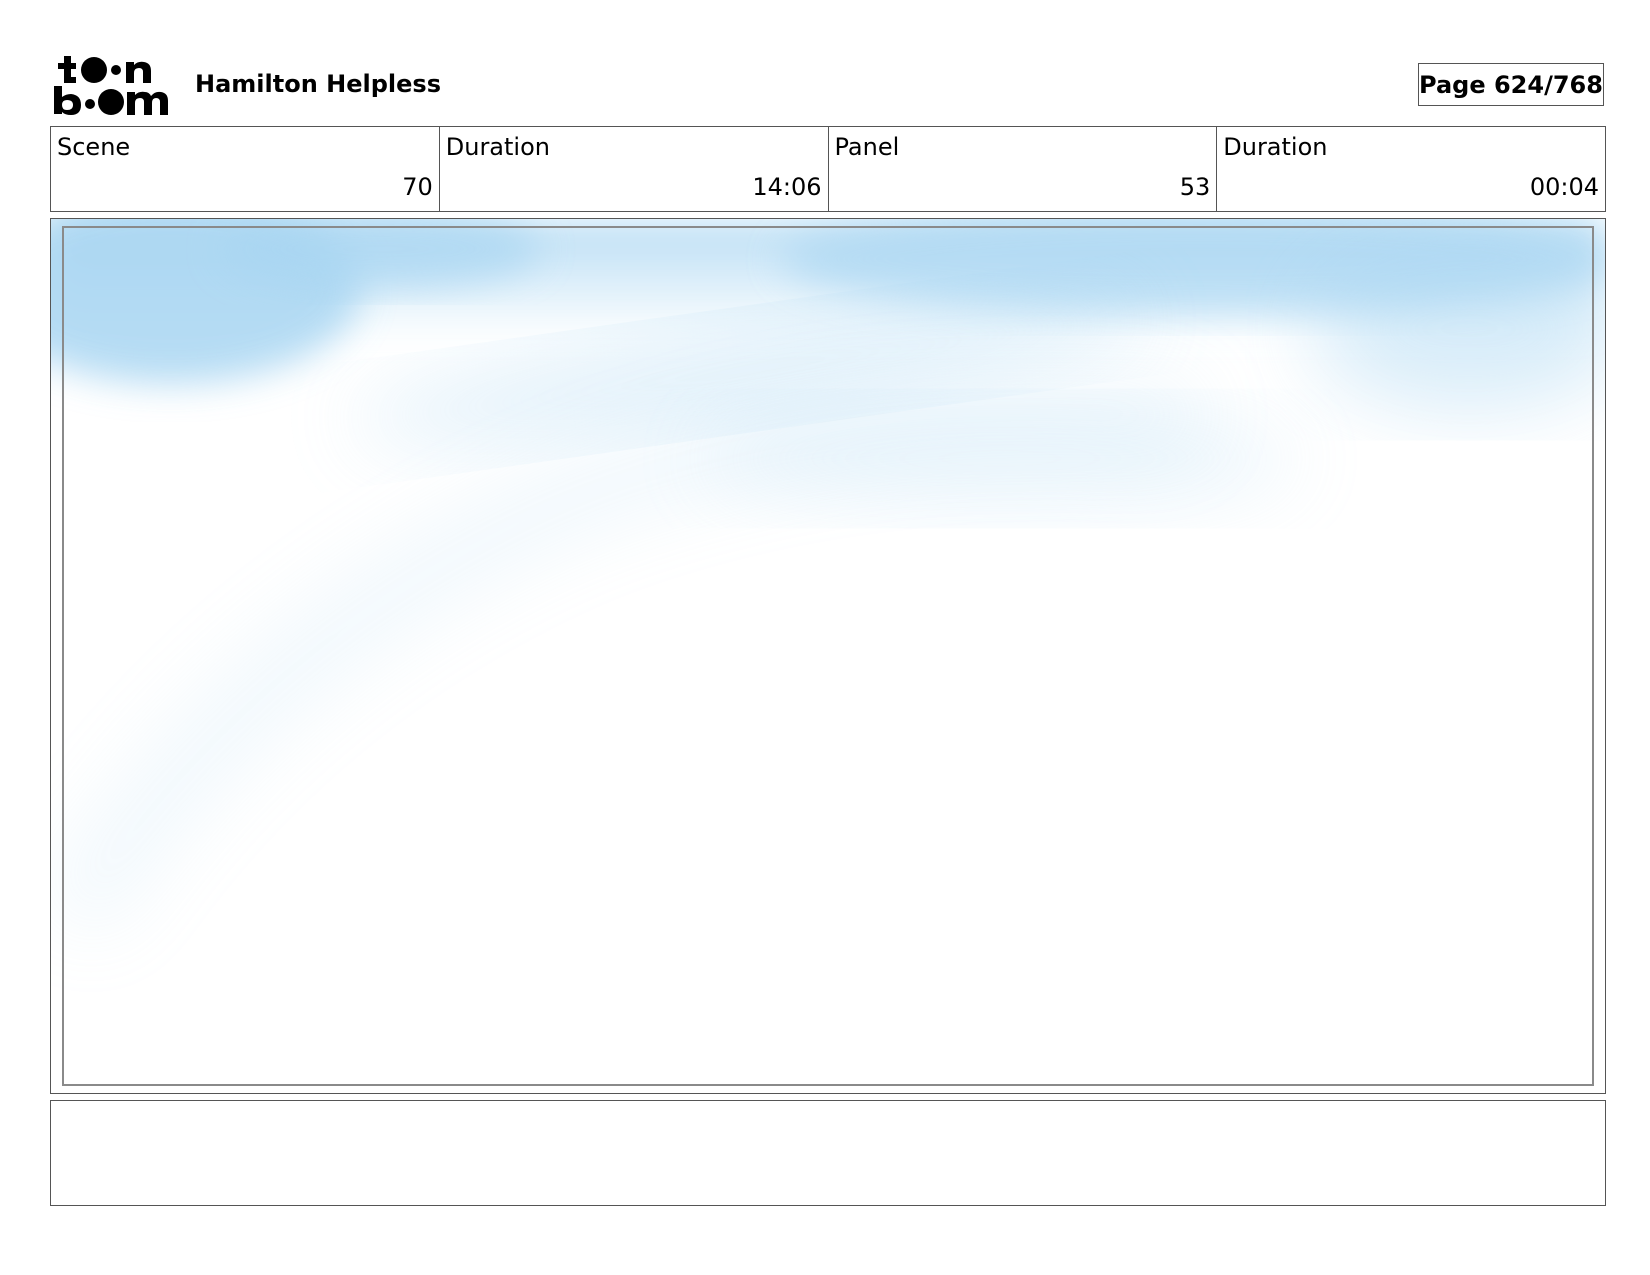 This screenshot has width=1650, height=1275. Describe the element at coordinates (1195, 187) in the screenshot. I see `panel-value: 53` at that location.